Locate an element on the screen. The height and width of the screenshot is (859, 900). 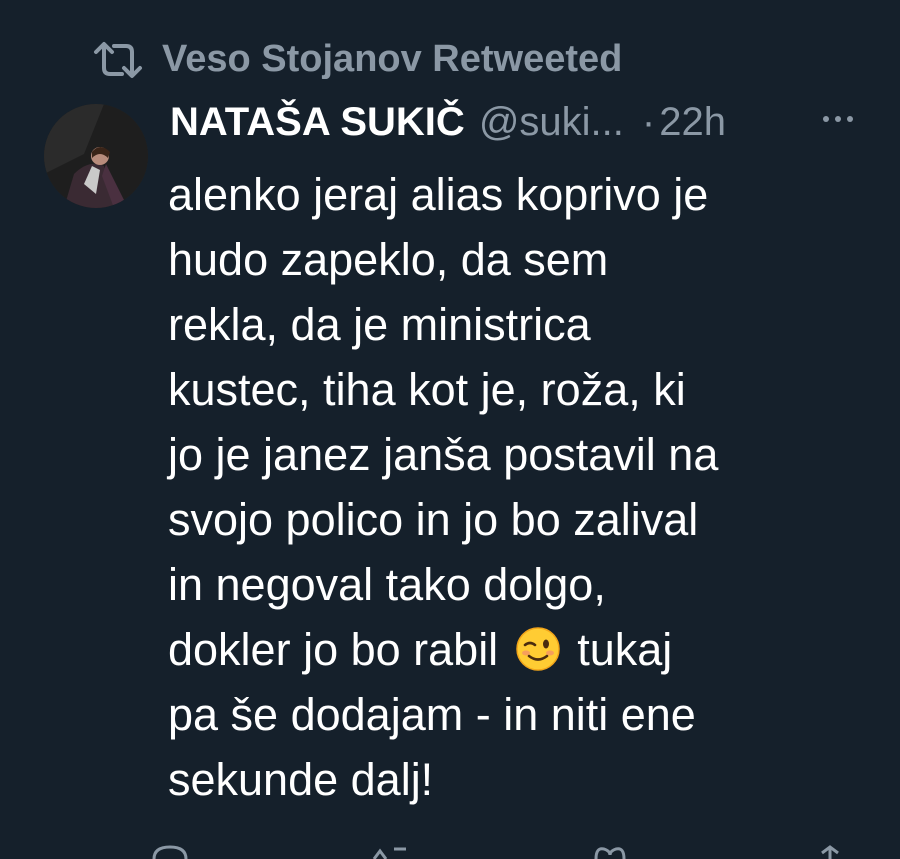
tweet-line: dokler jo bo rabil is located at coordinates (333, 649).